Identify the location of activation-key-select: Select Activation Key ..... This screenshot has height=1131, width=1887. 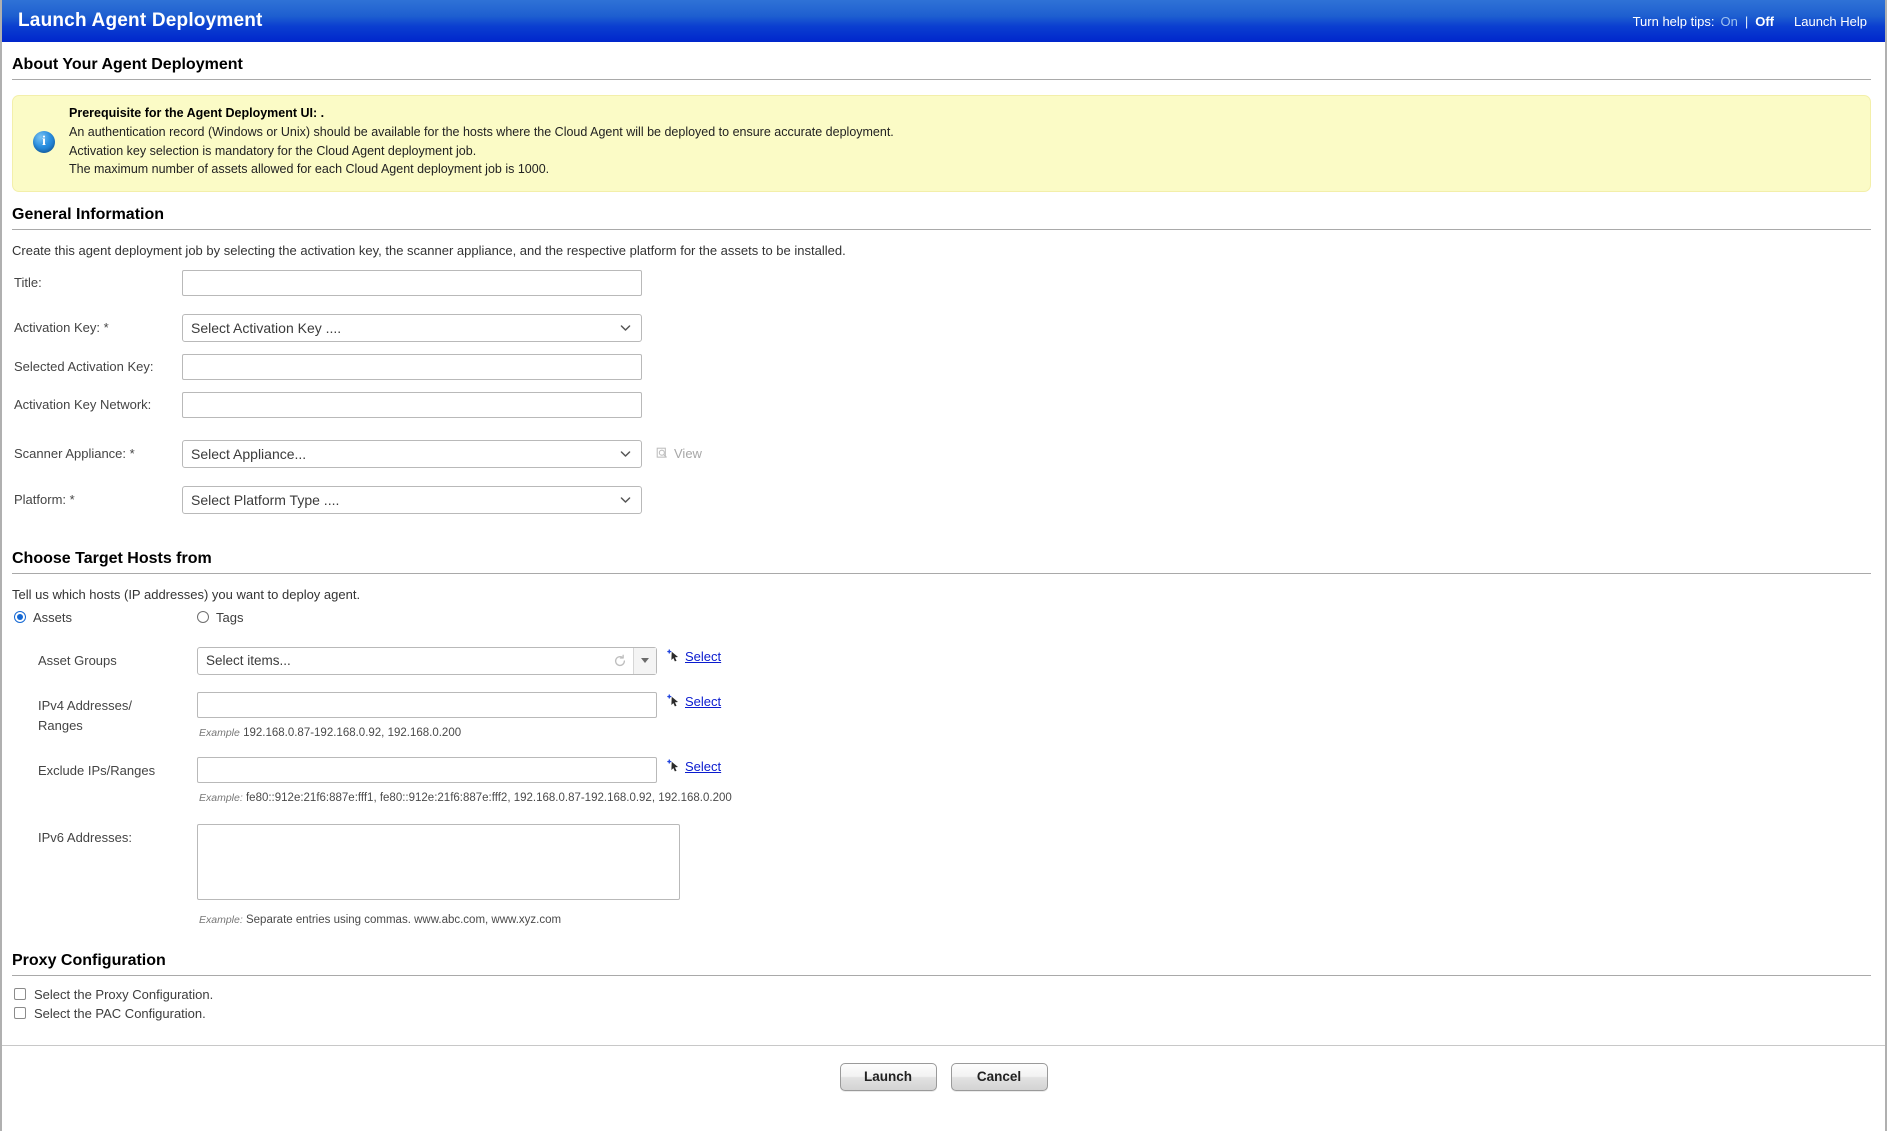
(412, 327).